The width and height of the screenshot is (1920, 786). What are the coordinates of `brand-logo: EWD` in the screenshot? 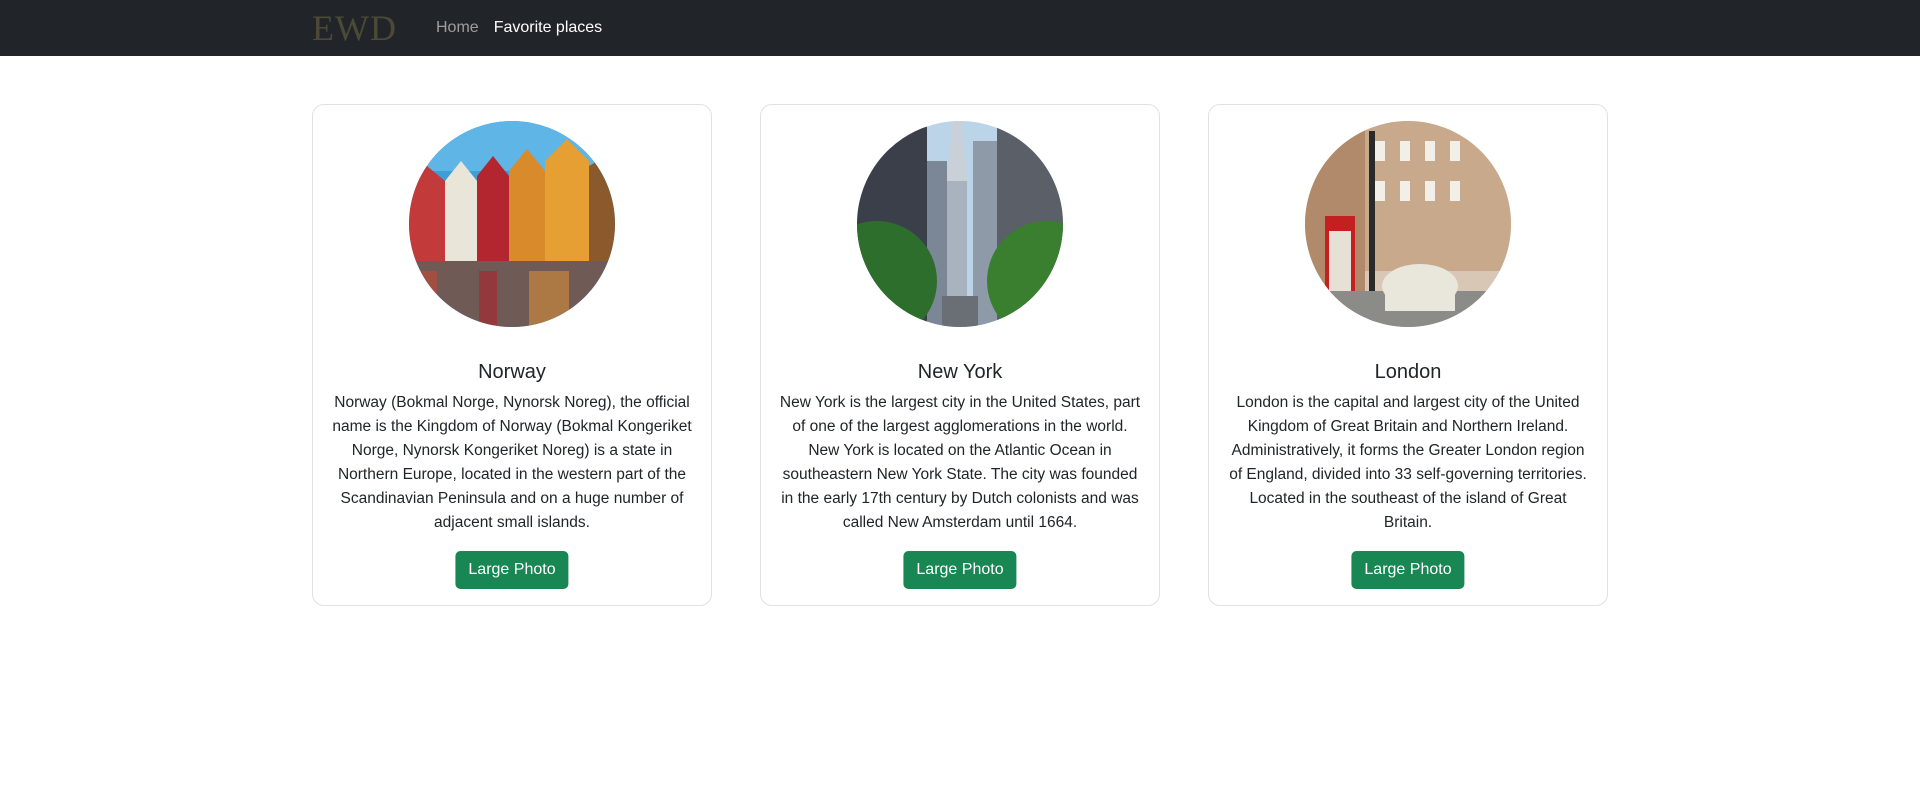 It's located at (362, 28).